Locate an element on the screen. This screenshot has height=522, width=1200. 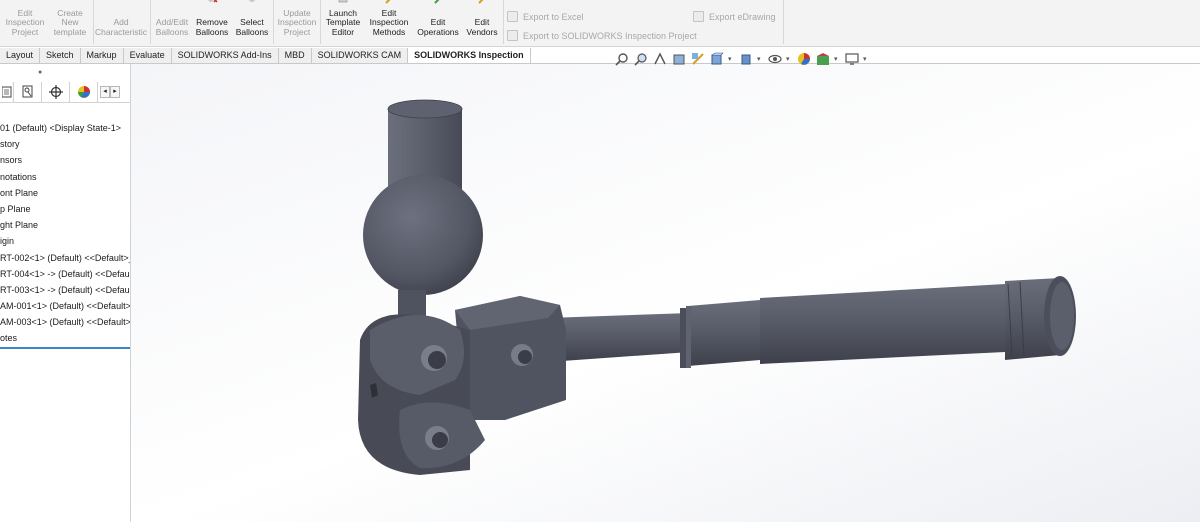
tree-item-annotations: notations is located at coordinates (65, 177).